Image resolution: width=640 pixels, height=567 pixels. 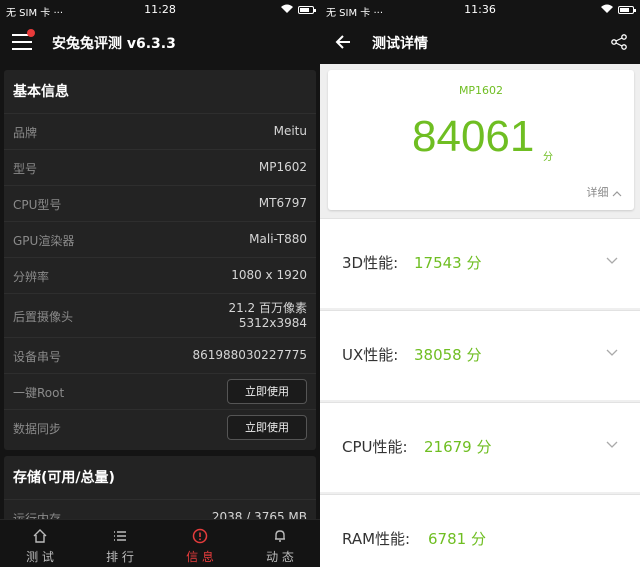 I want to click on bottom-tab-bar: 测 试 排 行 信 息 动 态, so click(x=160, y=543).